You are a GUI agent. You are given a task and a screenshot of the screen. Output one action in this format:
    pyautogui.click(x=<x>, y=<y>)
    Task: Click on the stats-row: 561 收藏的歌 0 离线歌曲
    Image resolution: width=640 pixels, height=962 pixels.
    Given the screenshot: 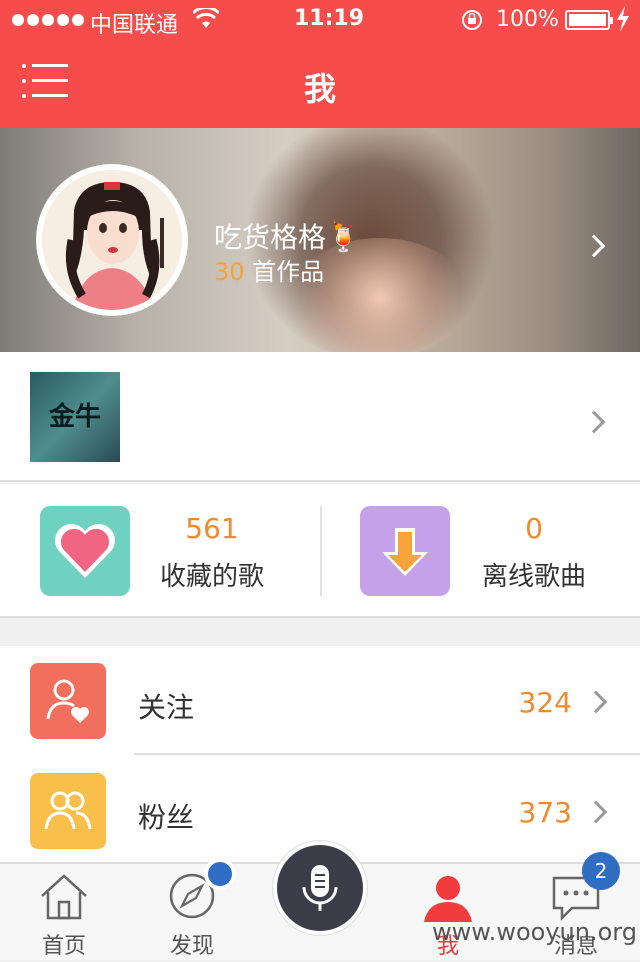 What is the action you would take?
    pyautogui.click(x=320, y=551)
    